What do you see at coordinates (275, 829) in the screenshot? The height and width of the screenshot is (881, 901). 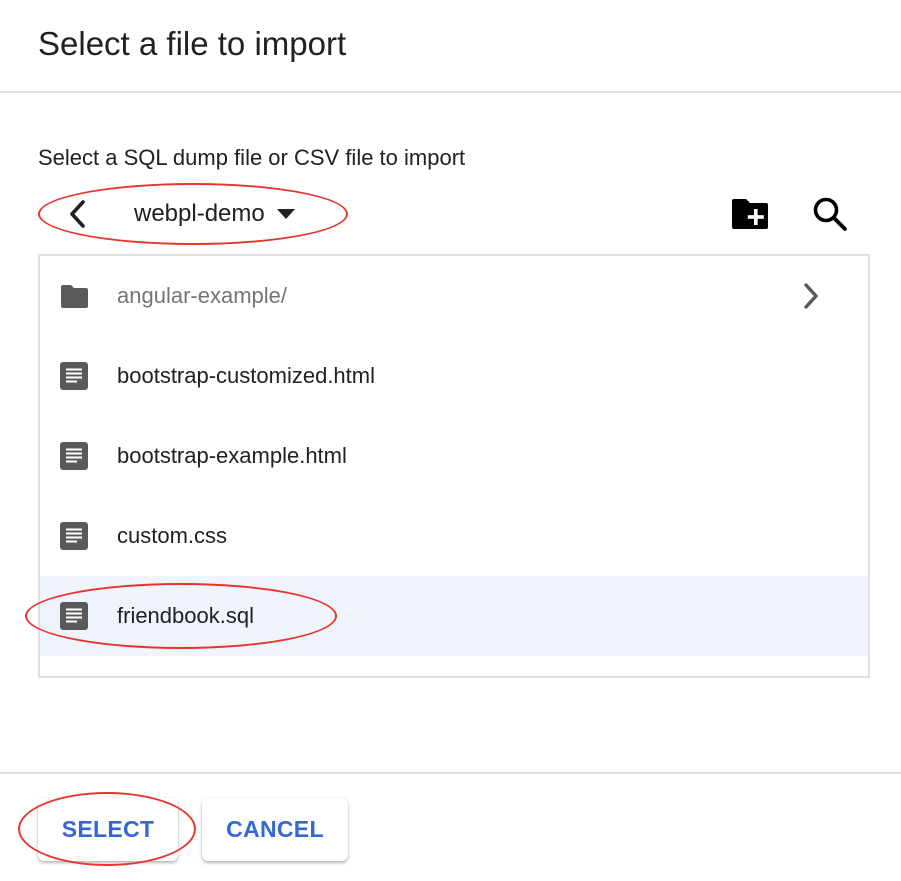 I see `cancel-button: CANCEL` at bounding box center [275, 829].